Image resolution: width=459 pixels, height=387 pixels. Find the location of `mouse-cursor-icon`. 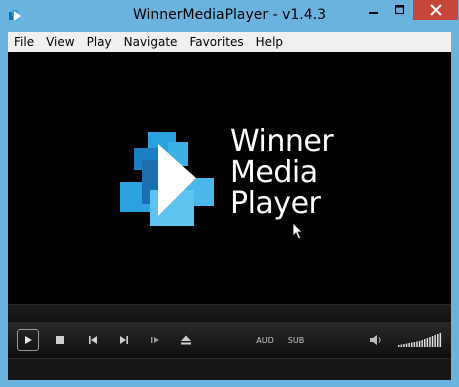

mouse-cursor-icon is located at coordinates (297, 231).